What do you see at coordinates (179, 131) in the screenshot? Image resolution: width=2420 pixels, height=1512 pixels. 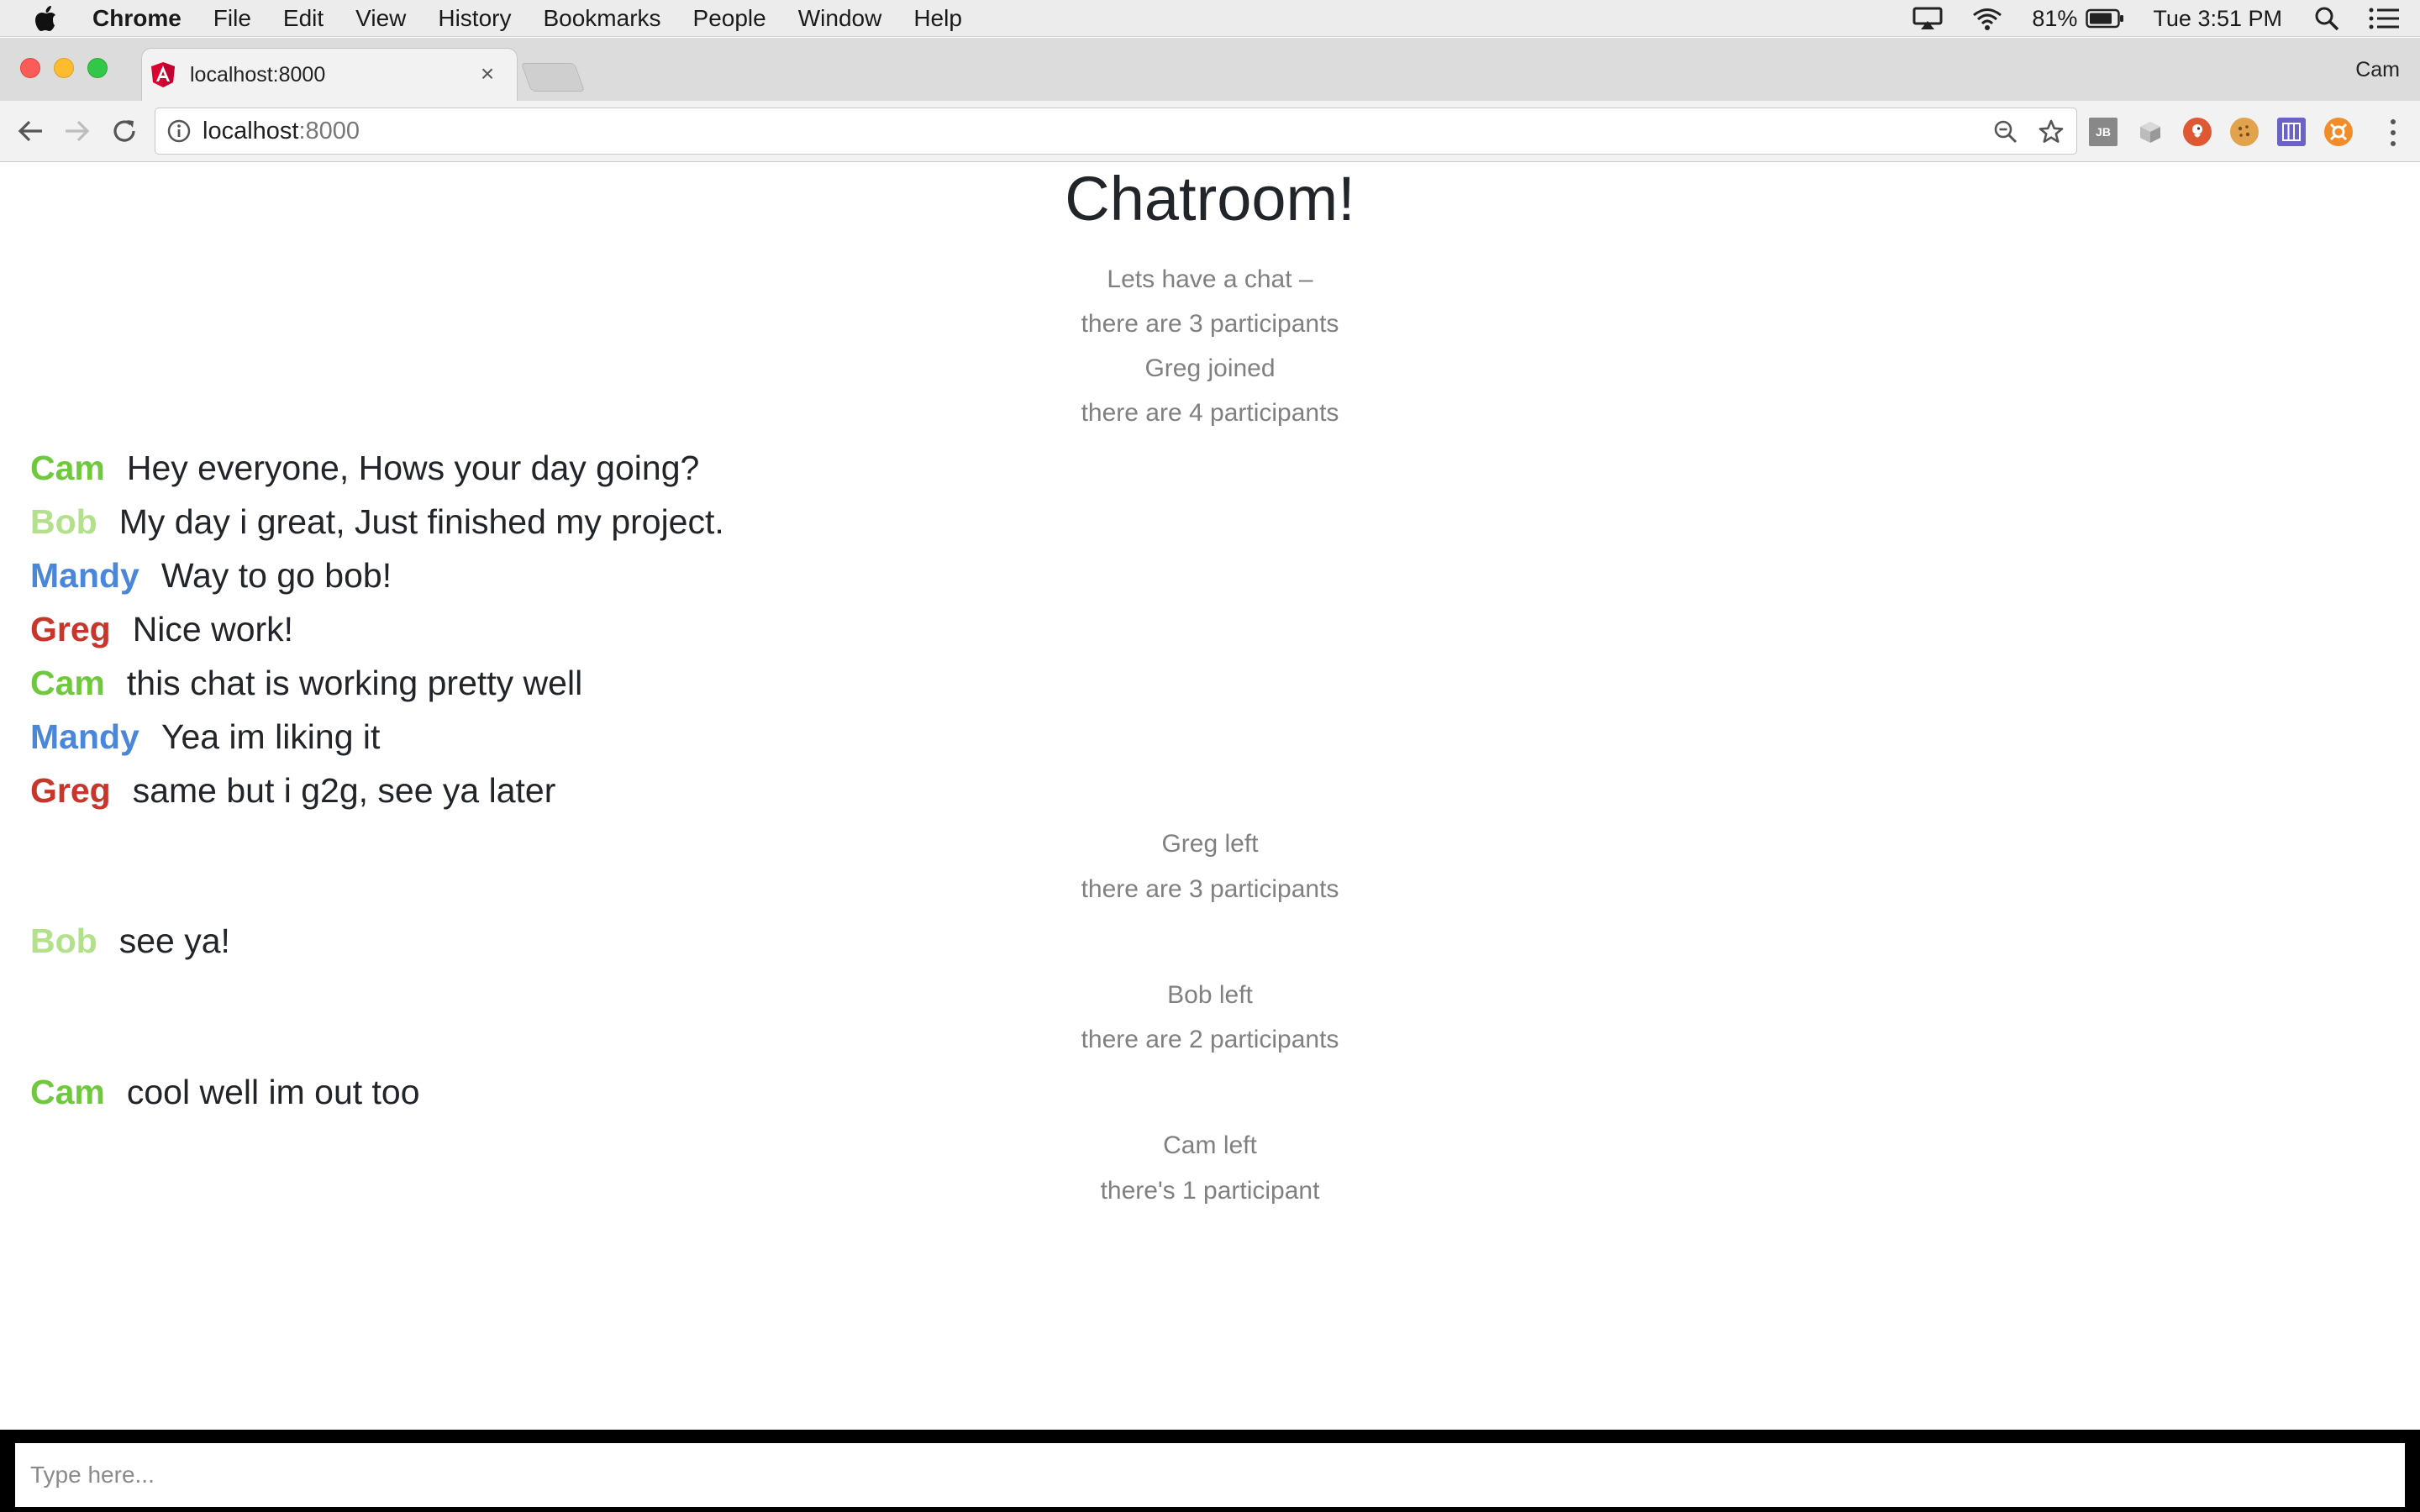 I see `site-info-icon` at bounding box center [179, 131].